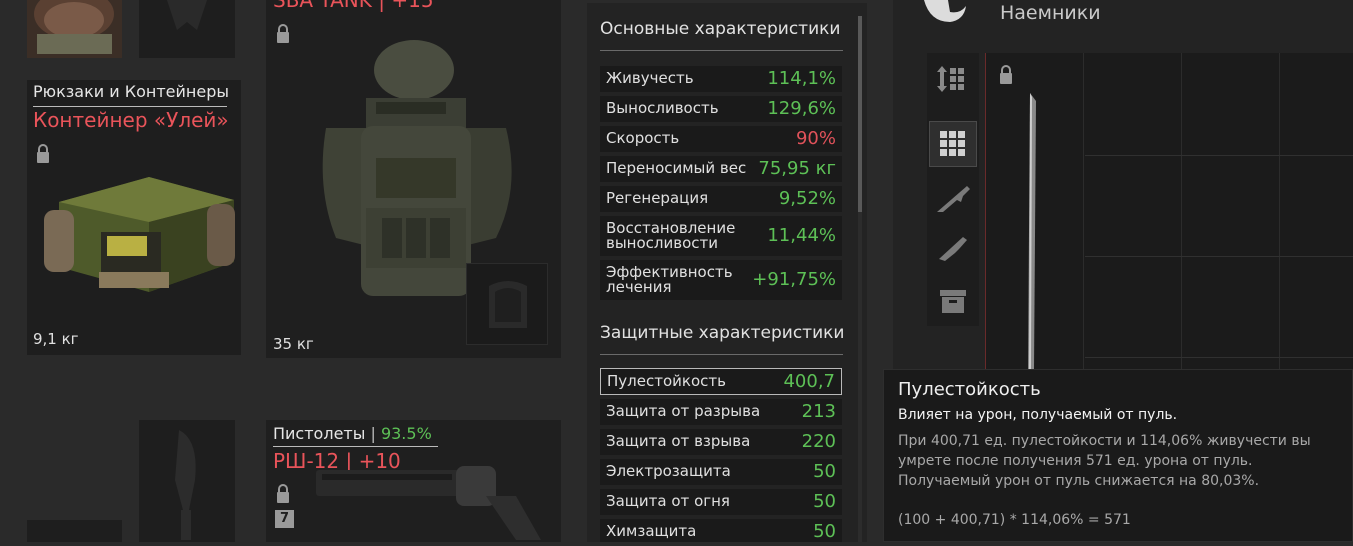 This screenshot has width=1353, height=546. Describe the element at coordinates (139, 234) in the screenshot. I see `container-hive-image` at that location.